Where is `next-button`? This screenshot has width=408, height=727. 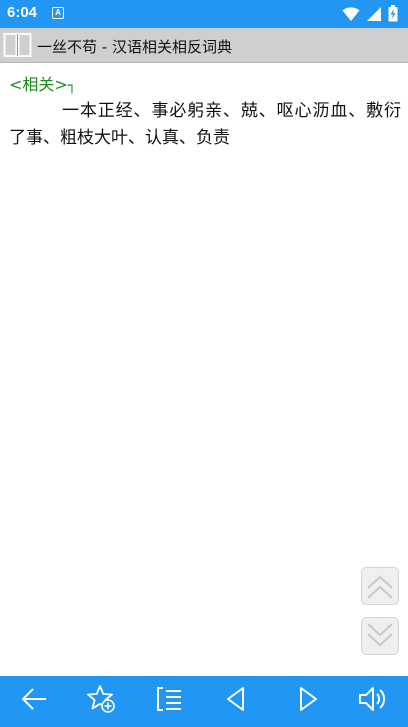 next-button is located at coordinates (308, 701).